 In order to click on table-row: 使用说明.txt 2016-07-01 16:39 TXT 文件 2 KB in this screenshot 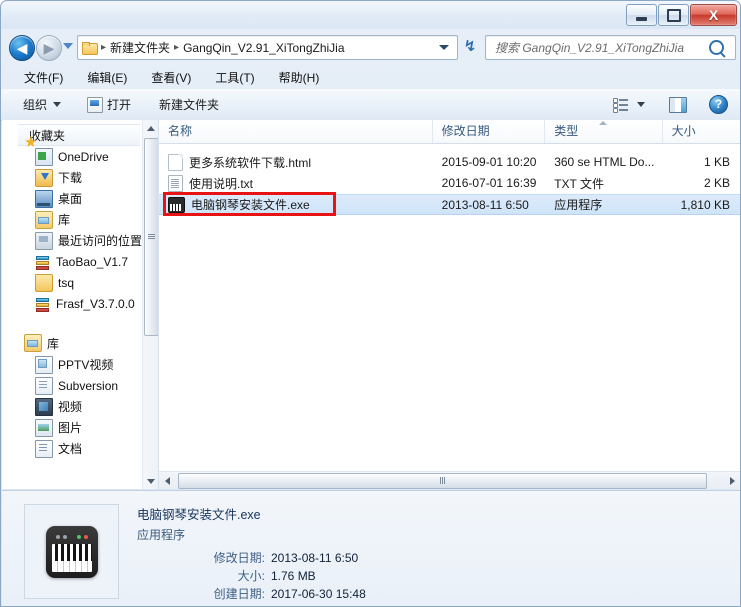, I will do `click(449, 183)`.